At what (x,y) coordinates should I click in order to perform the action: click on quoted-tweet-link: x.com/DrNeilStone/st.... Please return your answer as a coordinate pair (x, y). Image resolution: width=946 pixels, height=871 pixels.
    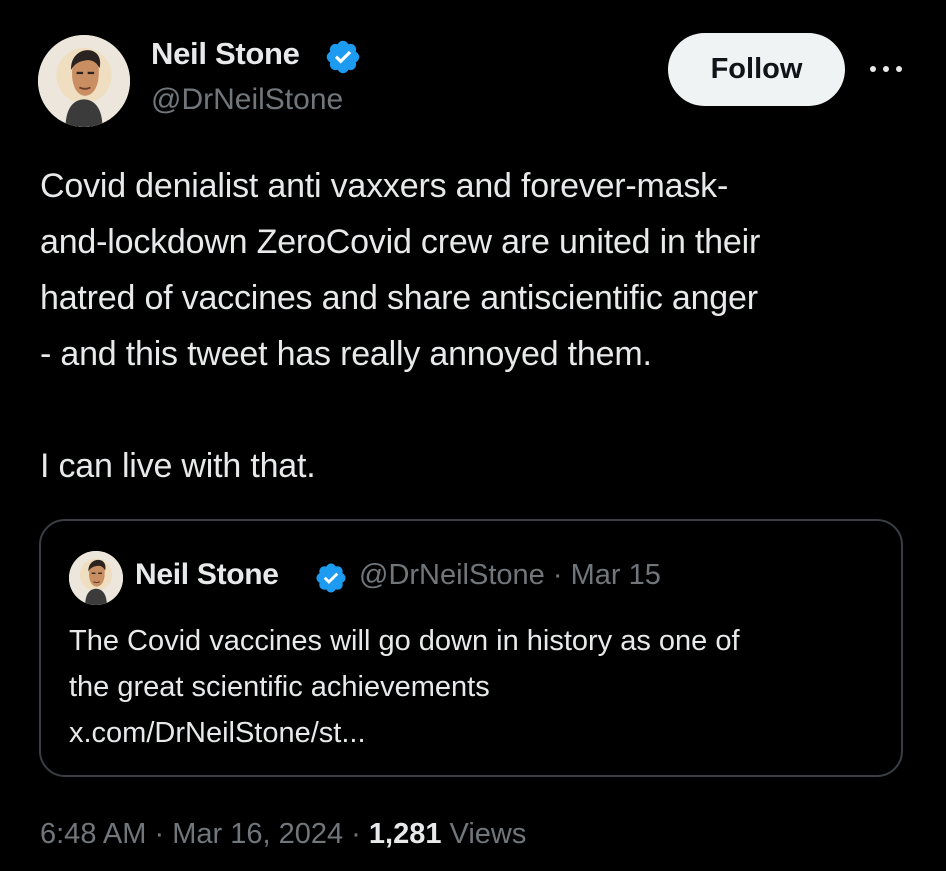
    Looking at the image, I should click on (479, 733).